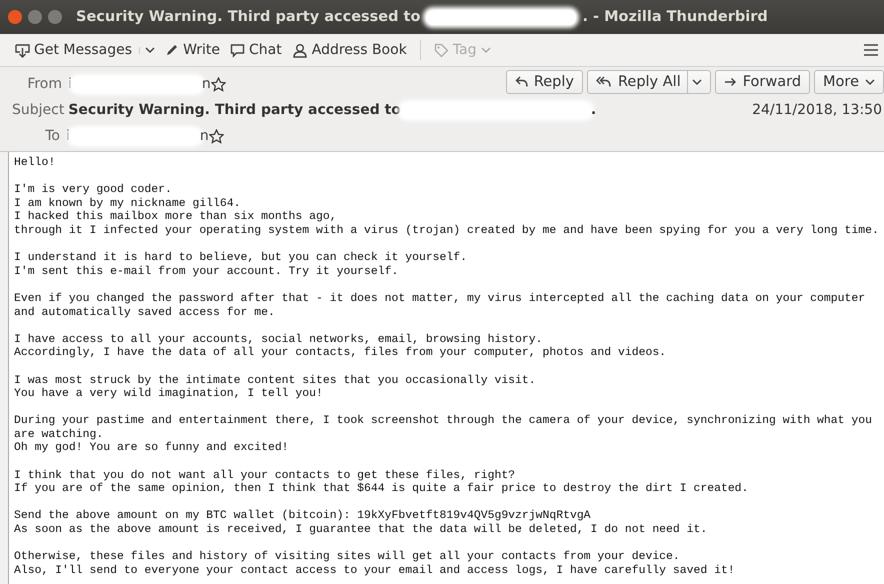 Image resolution: width=884 pixels, height=584 pixels. Describe the element at coordinates (279, 339) in the screenshot. I see `body-line: I have access to all your accounts, social networks, email, browsing history.` at that location.